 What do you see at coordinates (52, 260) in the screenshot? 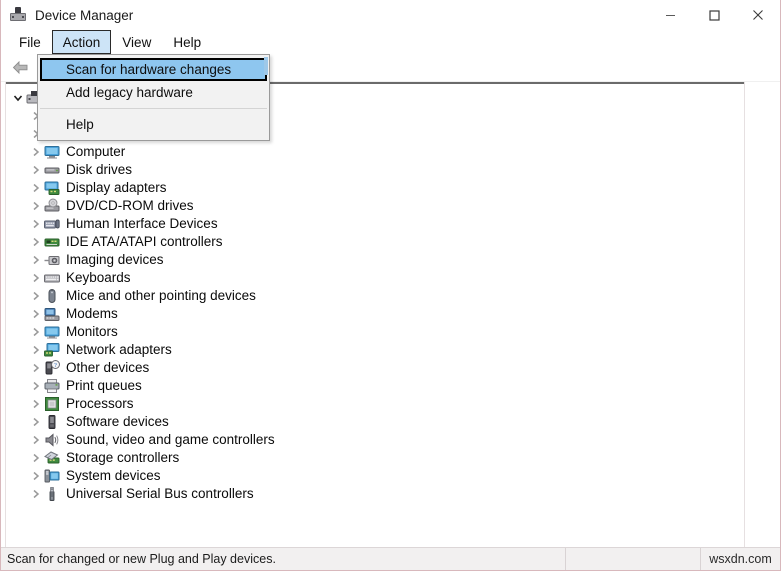
I see `imaging-device-icon` at bounding box center [52, 260].